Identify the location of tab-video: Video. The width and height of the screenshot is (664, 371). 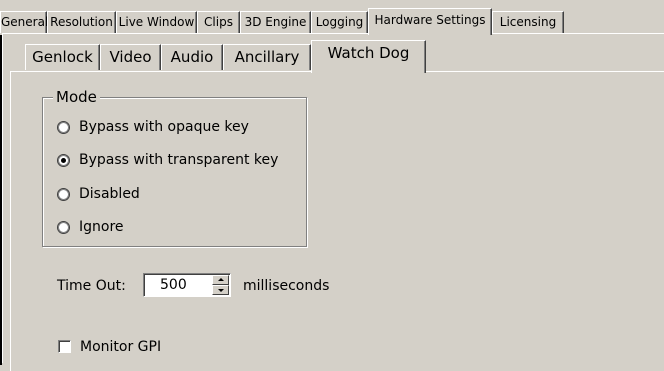
(130, 57).